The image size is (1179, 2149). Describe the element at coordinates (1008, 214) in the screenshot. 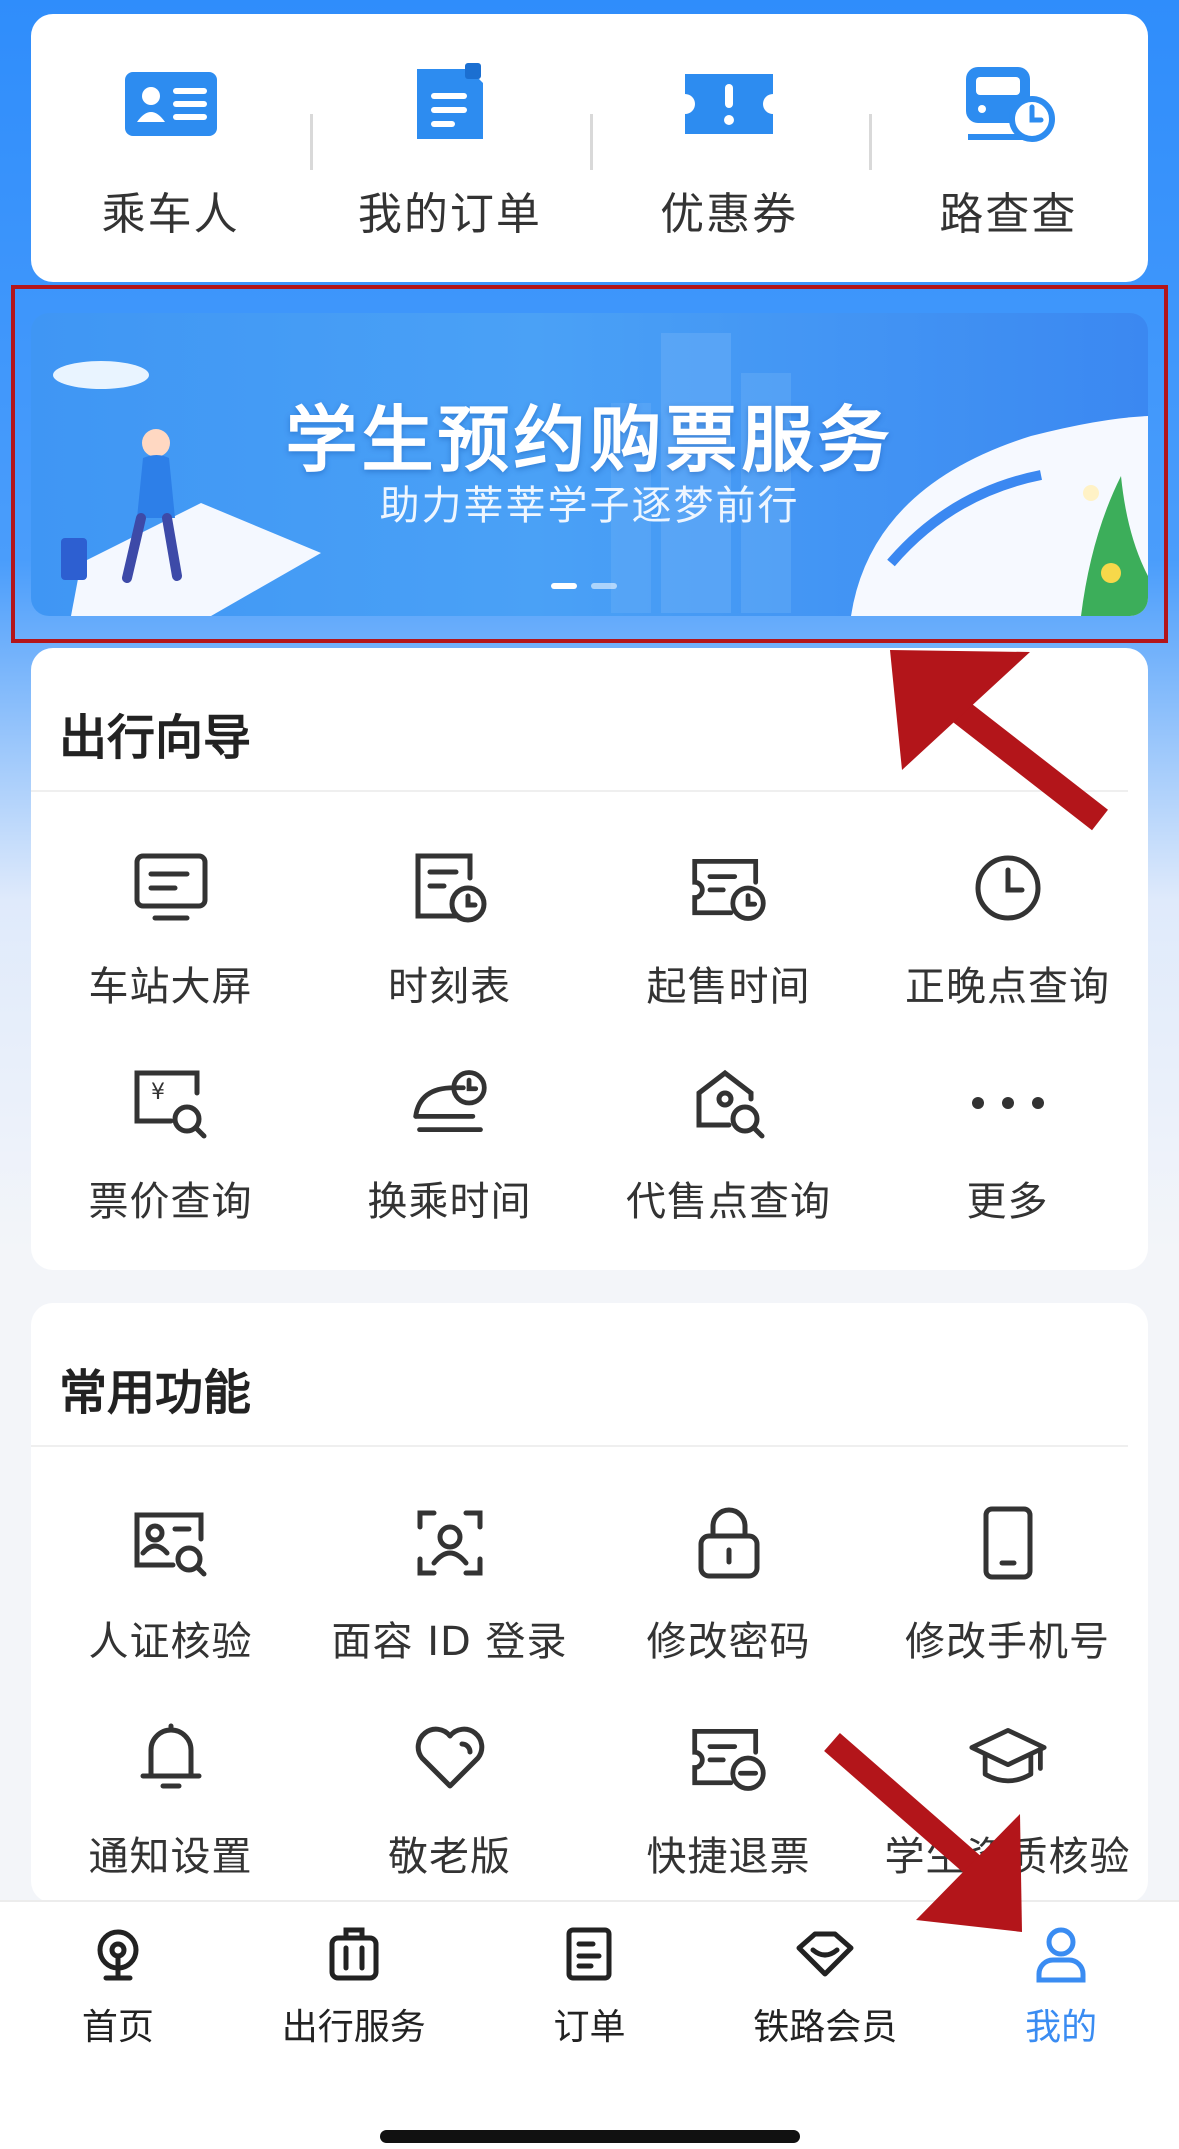

I see `quick-lu-cha-cha-label: 路查查` at that location.